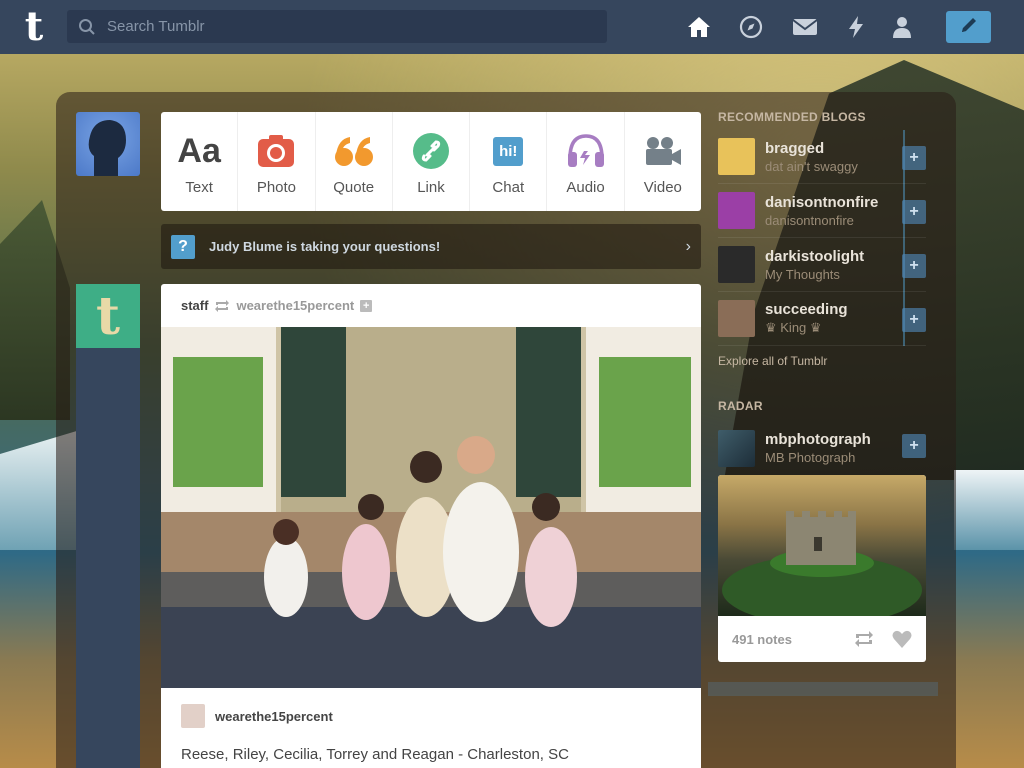  Describe the element at coordinates (822, 550) in the screenshot. I see `radar-photo` at that location.